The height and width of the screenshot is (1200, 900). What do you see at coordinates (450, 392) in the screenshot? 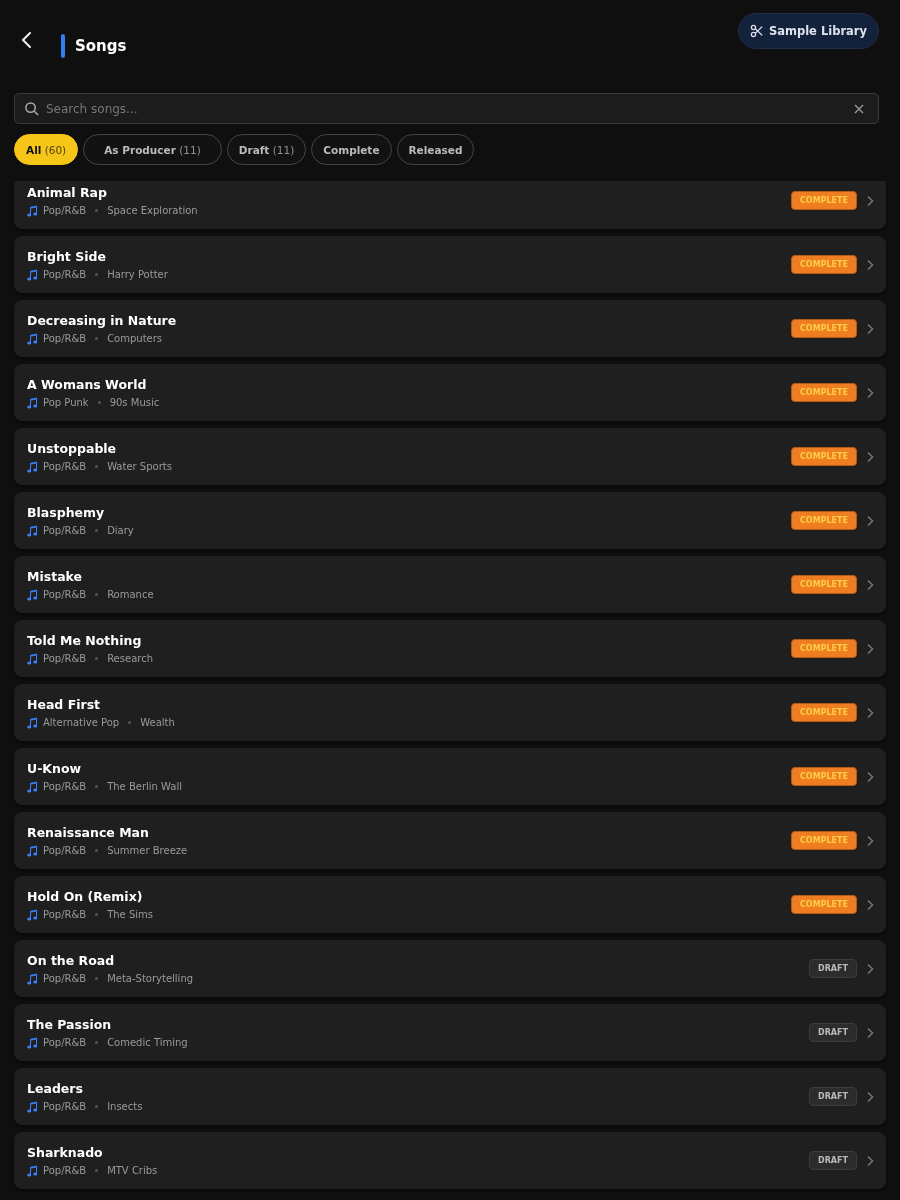
I see `song-card: A Womans World Pop Punk 90s Music COMPLETE` at bounding box center [450, 392].